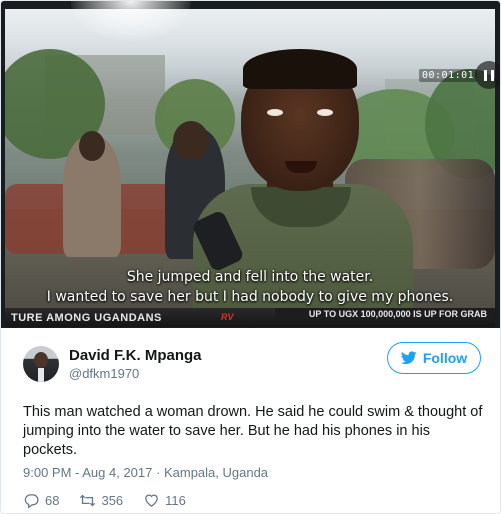 This screenshot has height=514, width=501. Describe the element at coordinates (250, 277) in the screenshot. I see `subtitle-line-1: She jumped and fell into the water.` at that location.